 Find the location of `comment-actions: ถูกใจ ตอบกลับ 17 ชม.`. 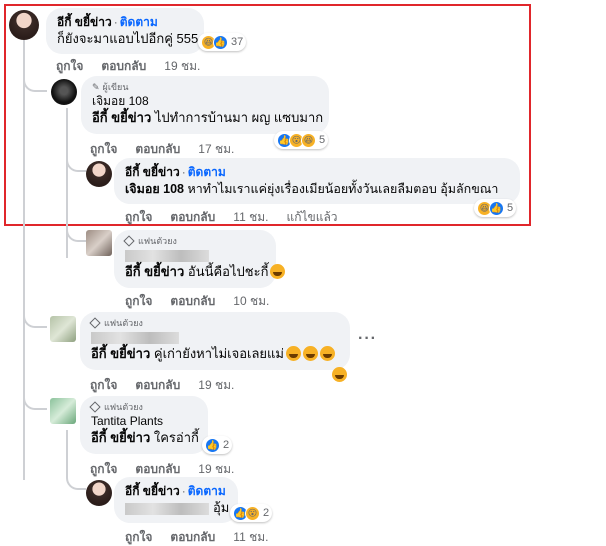

comment-actions: ถูกใจ ตอบกลับ 17 ชม. is located at coordinates (162, 149).